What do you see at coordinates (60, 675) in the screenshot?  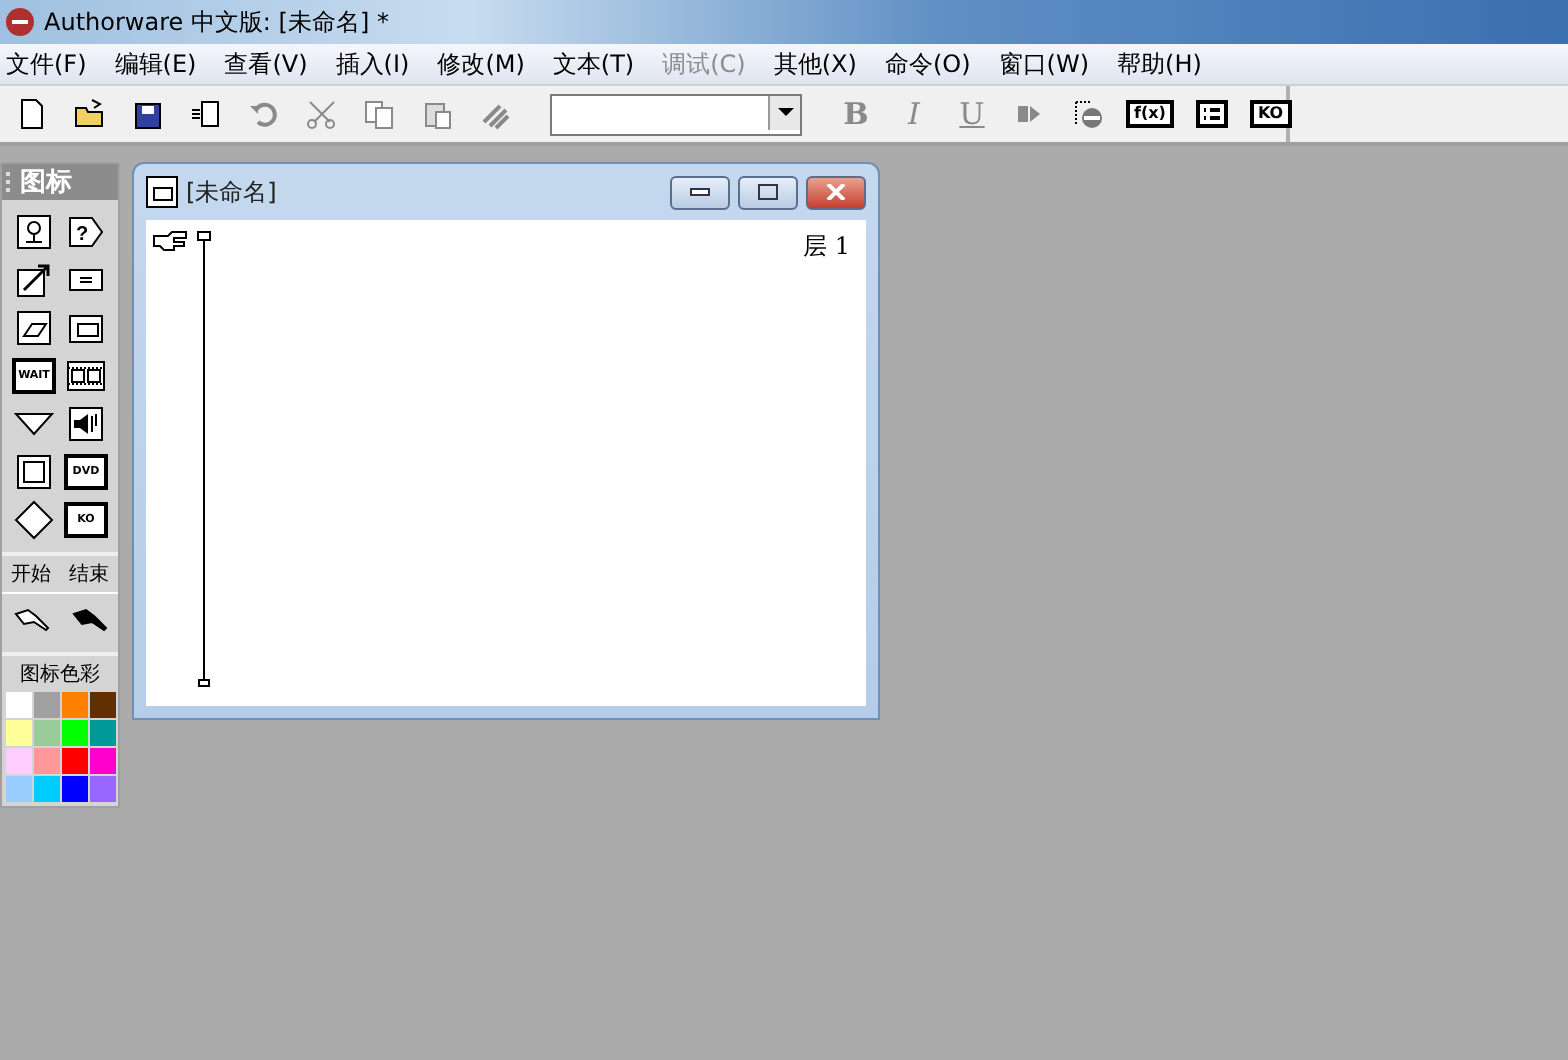 I see `colors-title: 图标色彩` at bounding box center [60, 675].